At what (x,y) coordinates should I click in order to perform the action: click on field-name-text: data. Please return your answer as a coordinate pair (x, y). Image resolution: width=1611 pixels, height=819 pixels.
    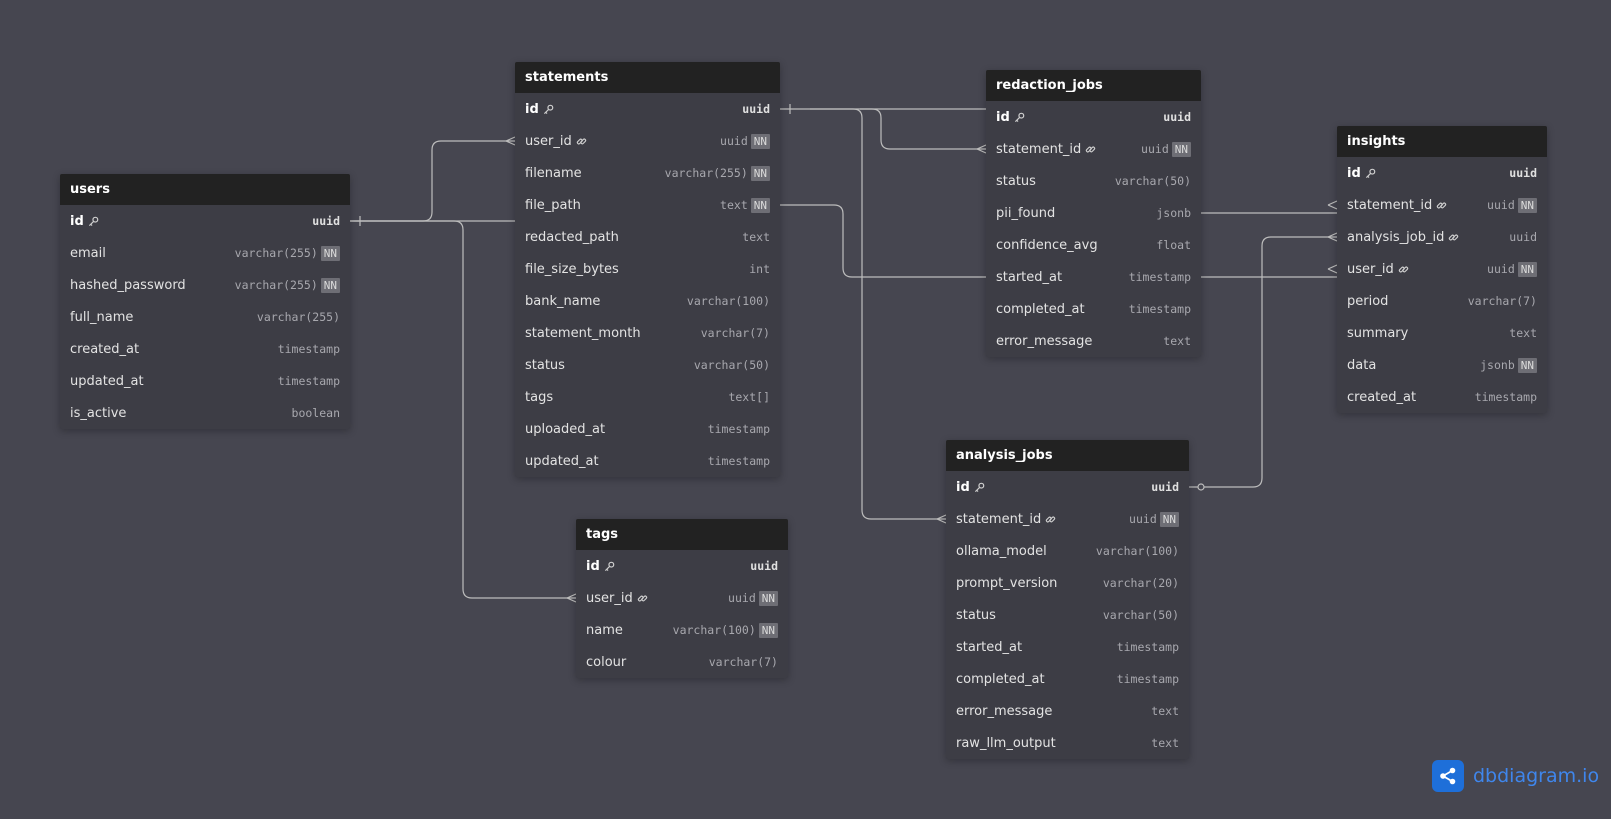
    Looking at the image, I should click on (1362, 365).